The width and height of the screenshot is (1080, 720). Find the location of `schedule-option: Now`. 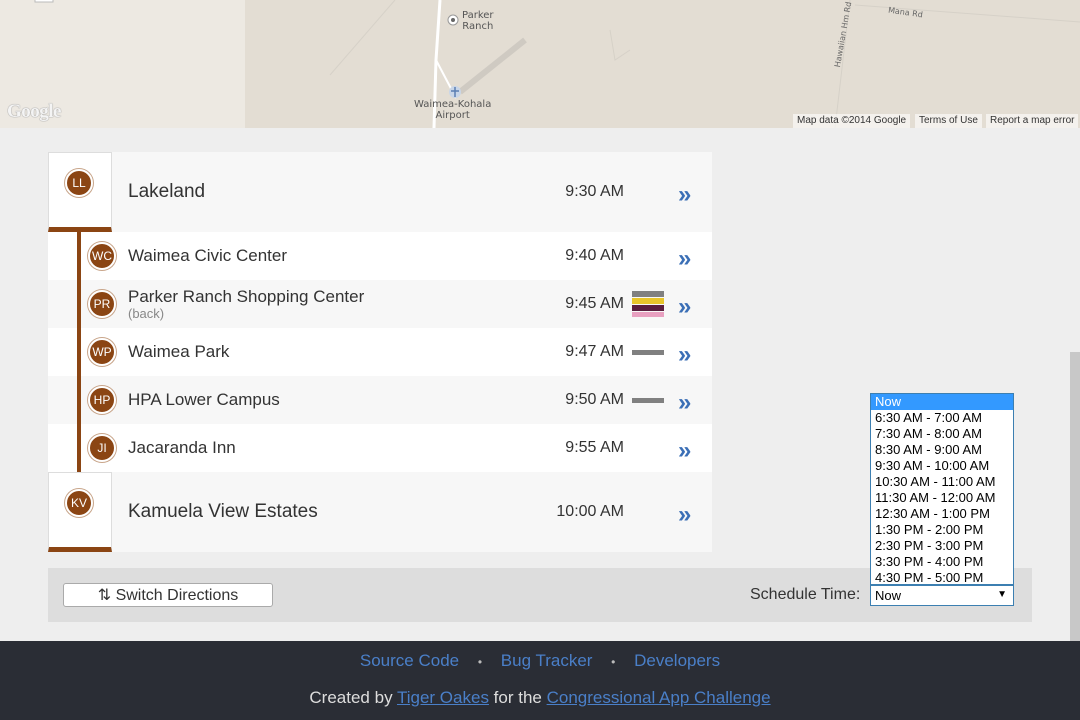

schedule-option: Now is located at coordinates (942, 402).